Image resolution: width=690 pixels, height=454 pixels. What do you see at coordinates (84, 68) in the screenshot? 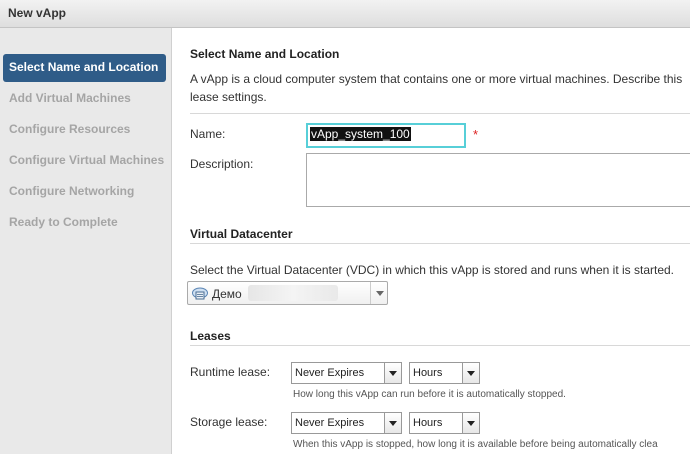
I see `step-select-name-location: Select Name and Location` at bounding box center [84, 68].